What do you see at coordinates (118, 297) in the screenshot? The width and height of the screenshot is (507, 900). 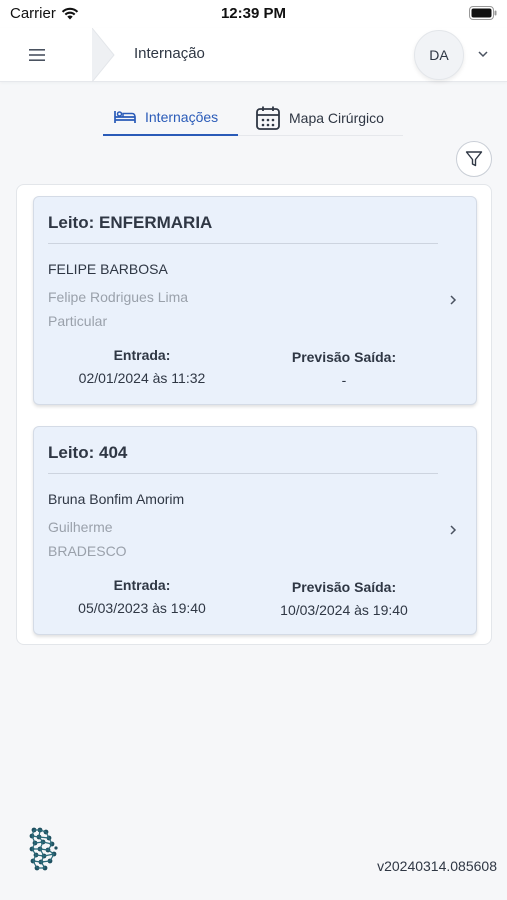 I see `doctor-name: Felipe Rodrigues Lima` at bounding box center [118, 297].